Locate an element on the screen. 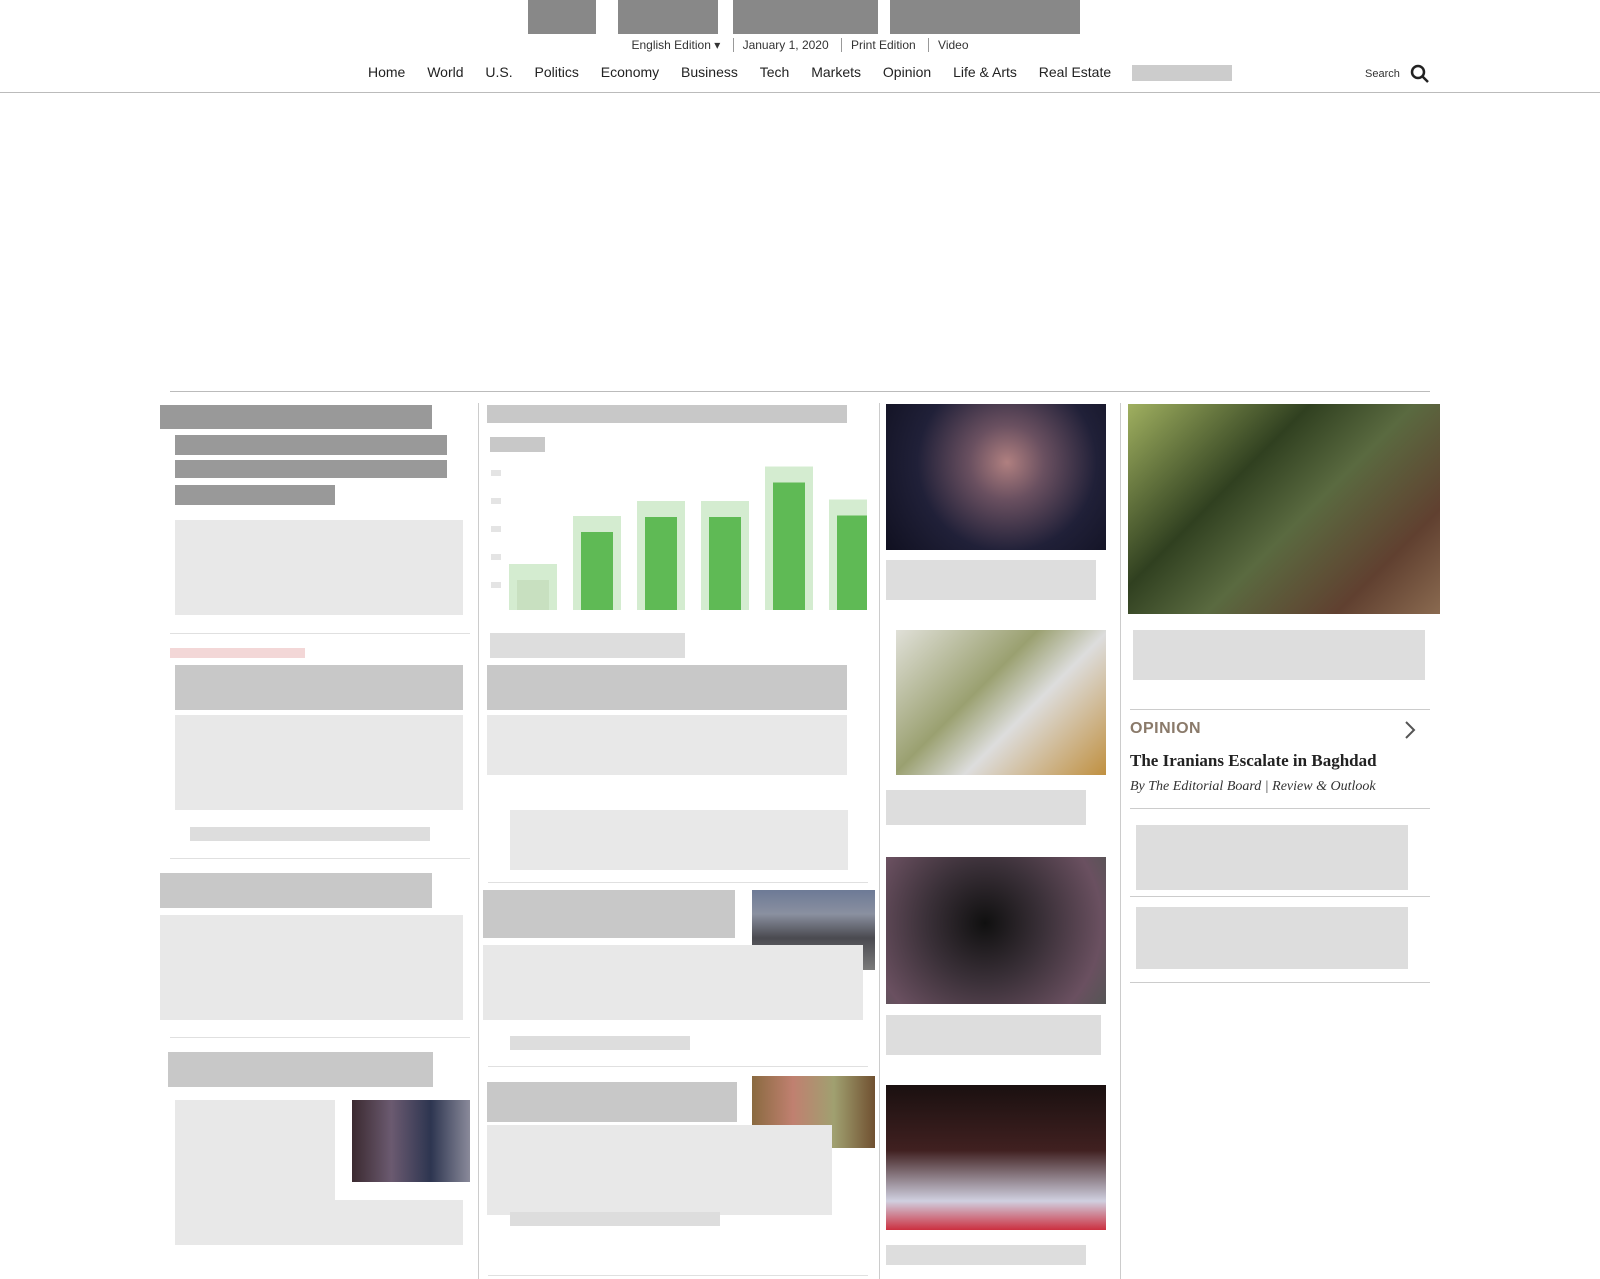 This screenshot has width=1600, height=1279. nav-economy: Economy is located at coordinates (630, 72).